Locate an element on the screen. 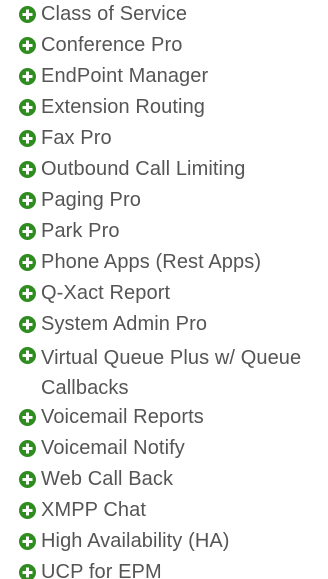  module-label: UCP for EPM is located at coordinates (101, 570).